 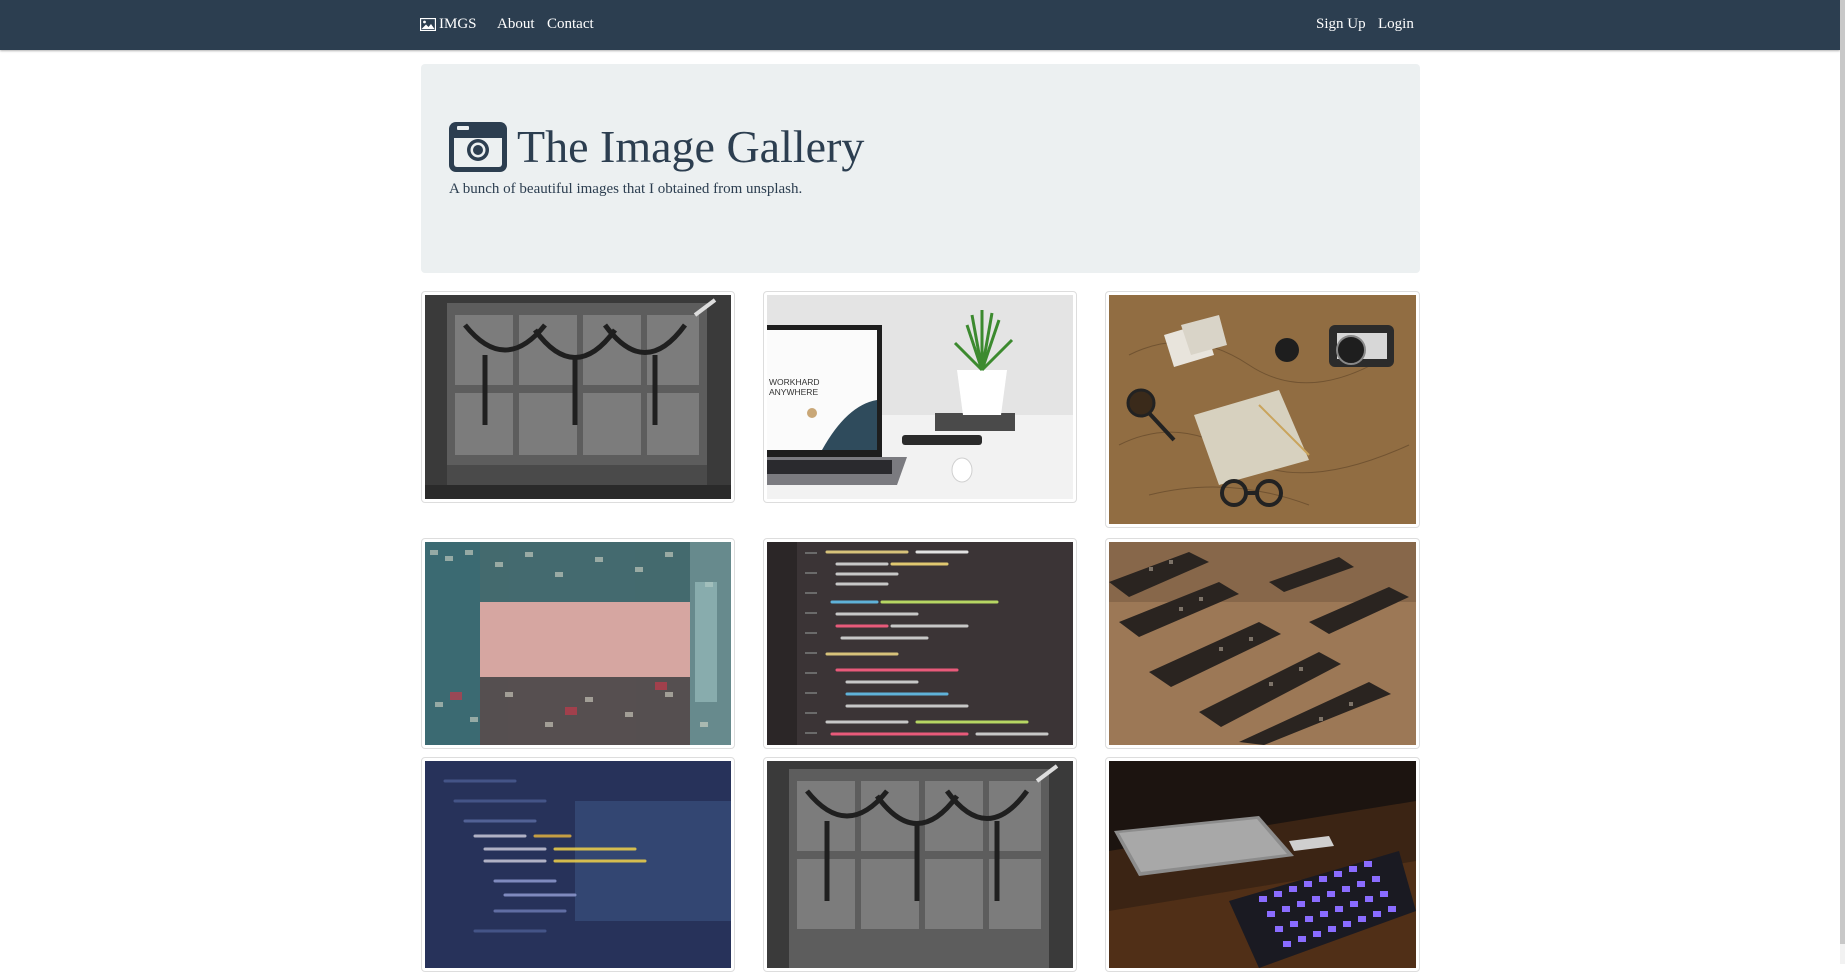 I want to click on navbar: IMGS About Contact Sign Up Login, so click(x=920, y=25).